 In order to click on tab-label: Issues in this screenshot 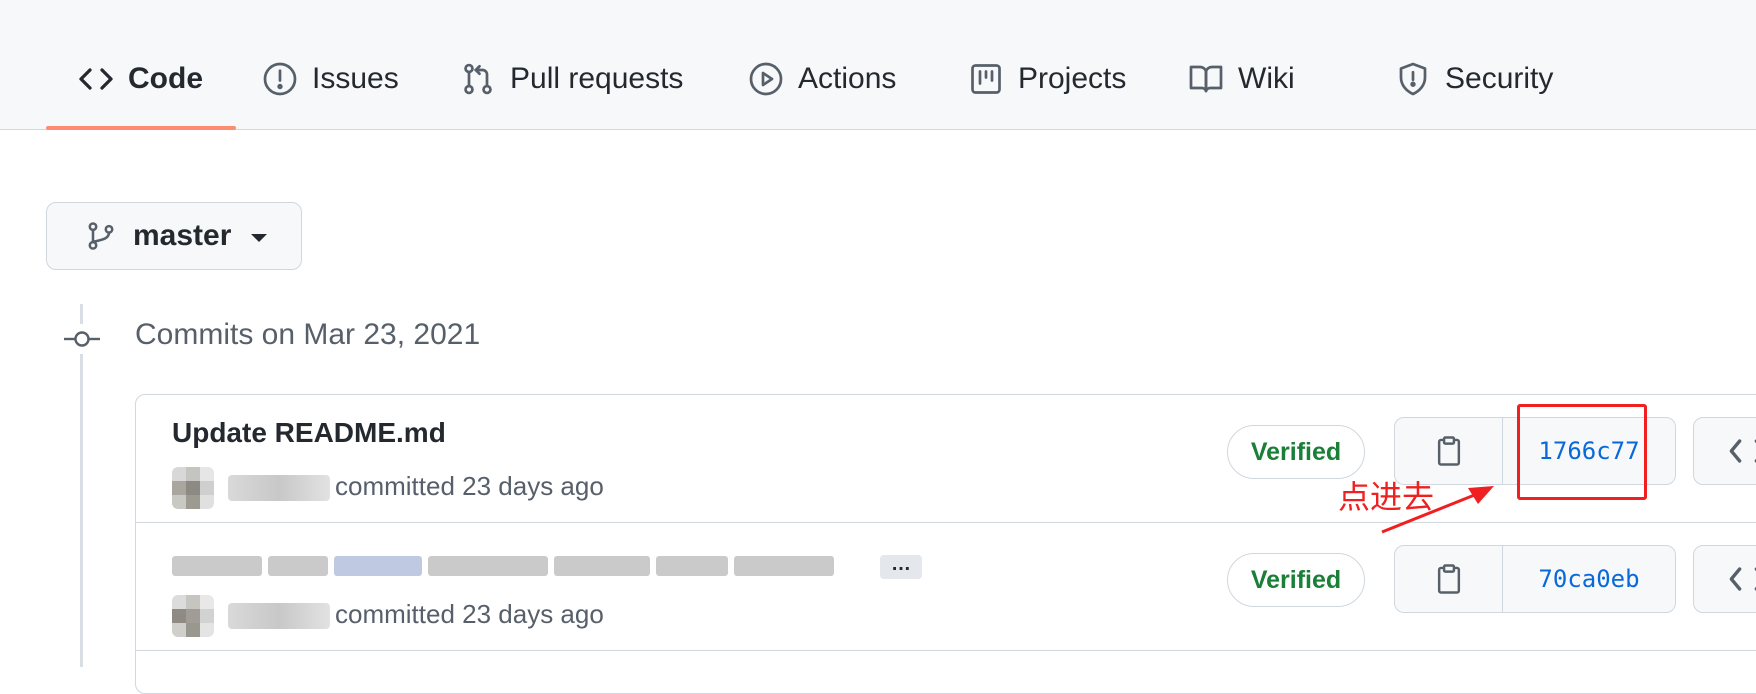, I will do `click(355, 78)`.